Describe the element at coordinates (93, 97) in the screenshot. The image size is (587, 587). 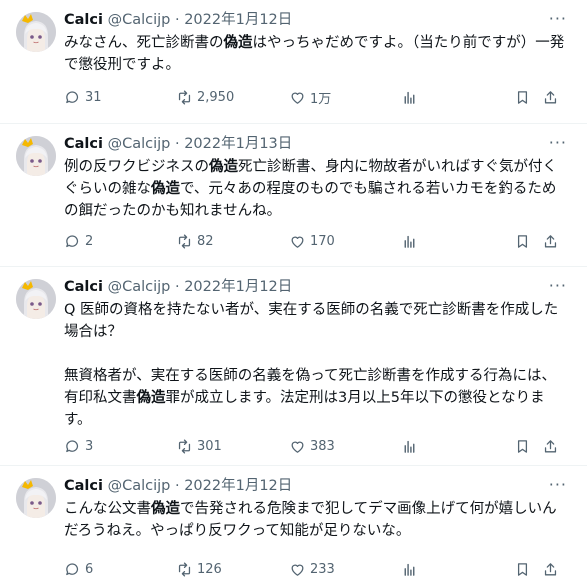
I see `reply-count: 31` at that location.